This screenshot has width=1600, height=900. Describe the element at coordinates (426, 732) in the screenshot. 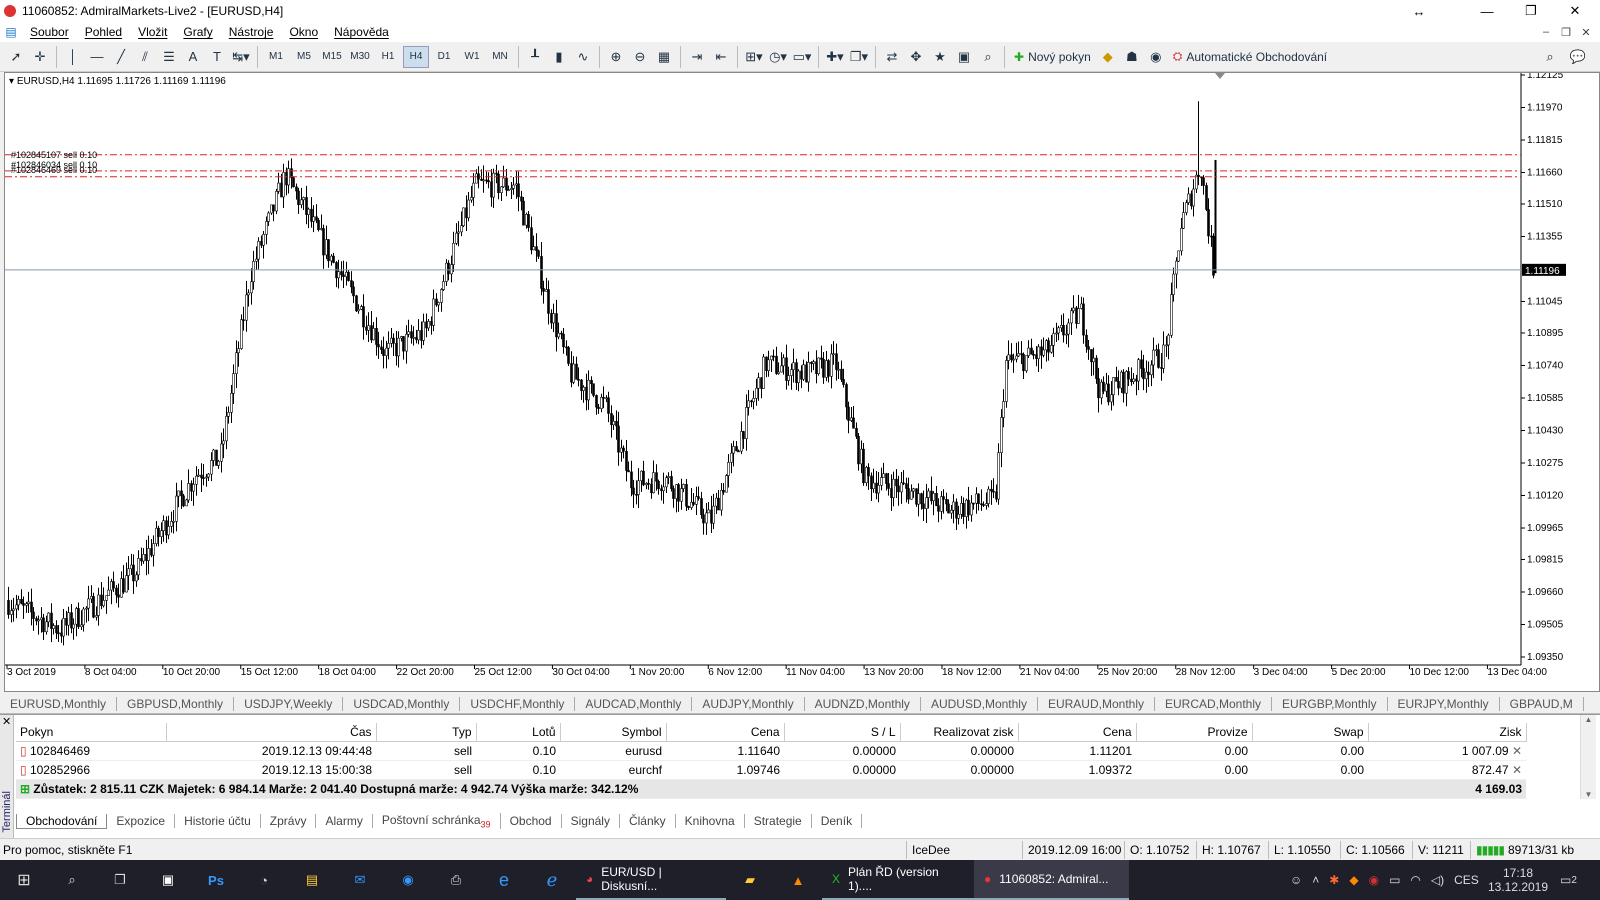

I see `column-header: Typ` at that location.